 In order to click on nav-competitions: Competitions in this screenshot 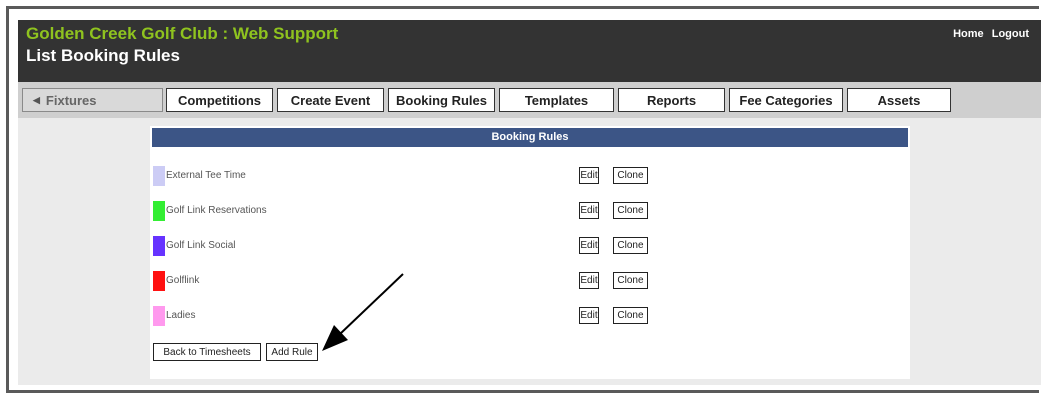, I will do `click(219, 100)`.